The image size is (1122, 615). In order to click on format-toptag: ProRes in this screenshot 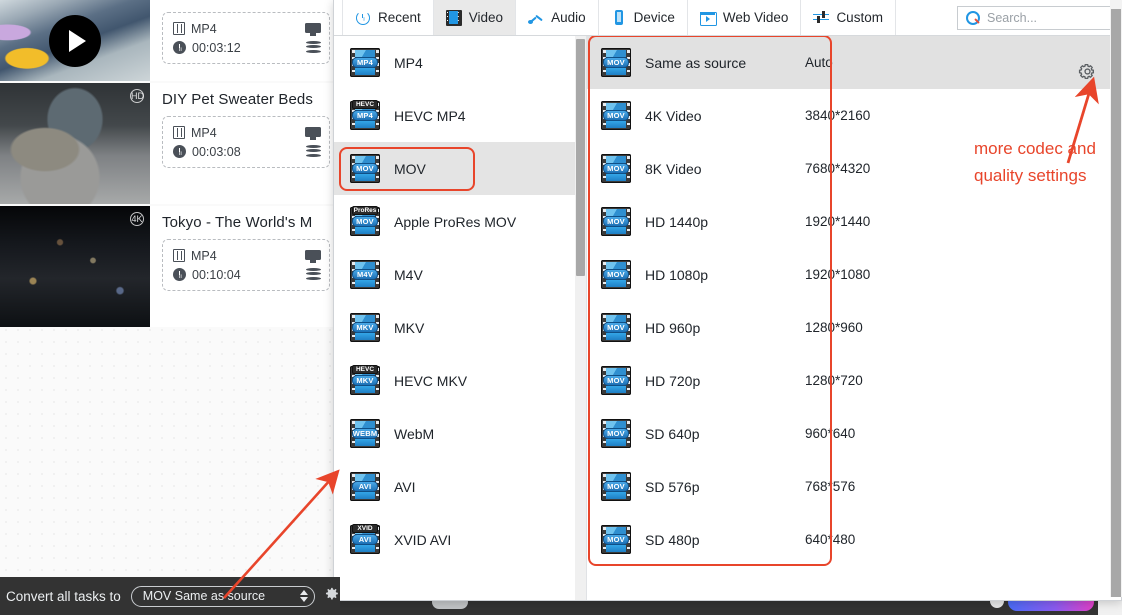, I will do `click(365, 210)`.